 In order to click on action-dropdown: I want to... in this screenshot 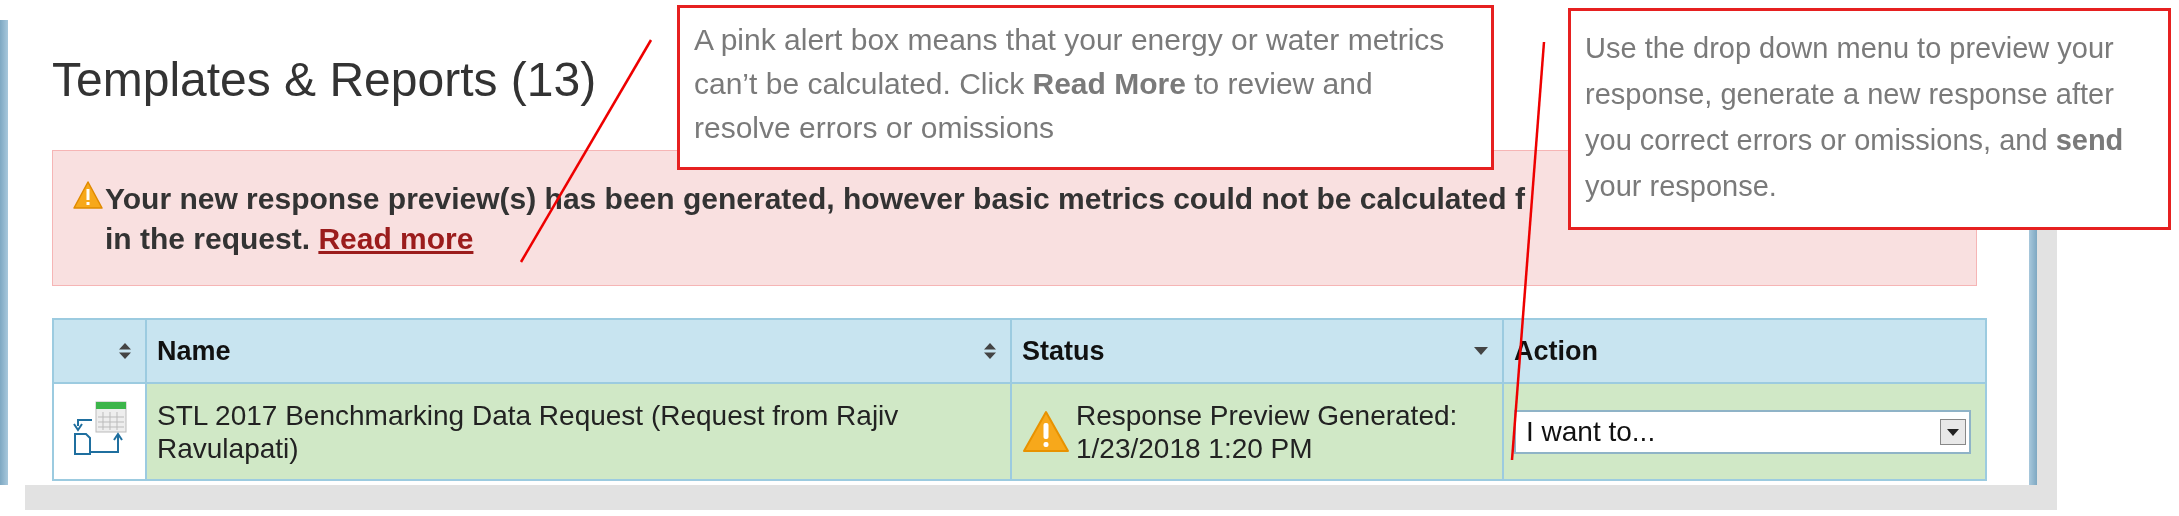, I will do `click(1742, 431)`.